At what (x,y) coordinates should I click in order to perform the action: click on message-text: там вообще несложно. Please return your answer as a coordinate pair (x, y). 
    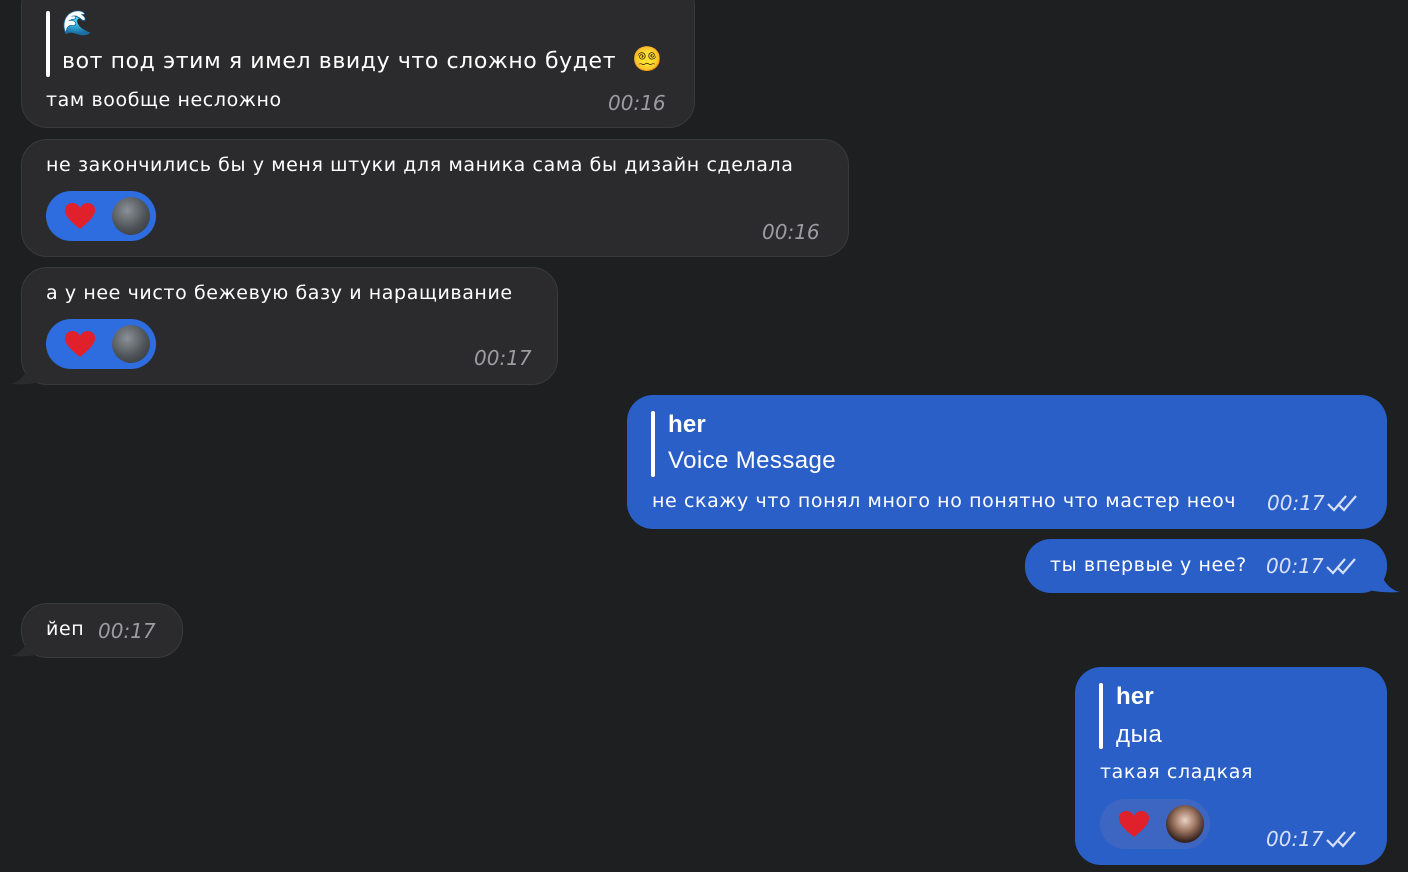
    Looking at the image, I should click on (164, 100).